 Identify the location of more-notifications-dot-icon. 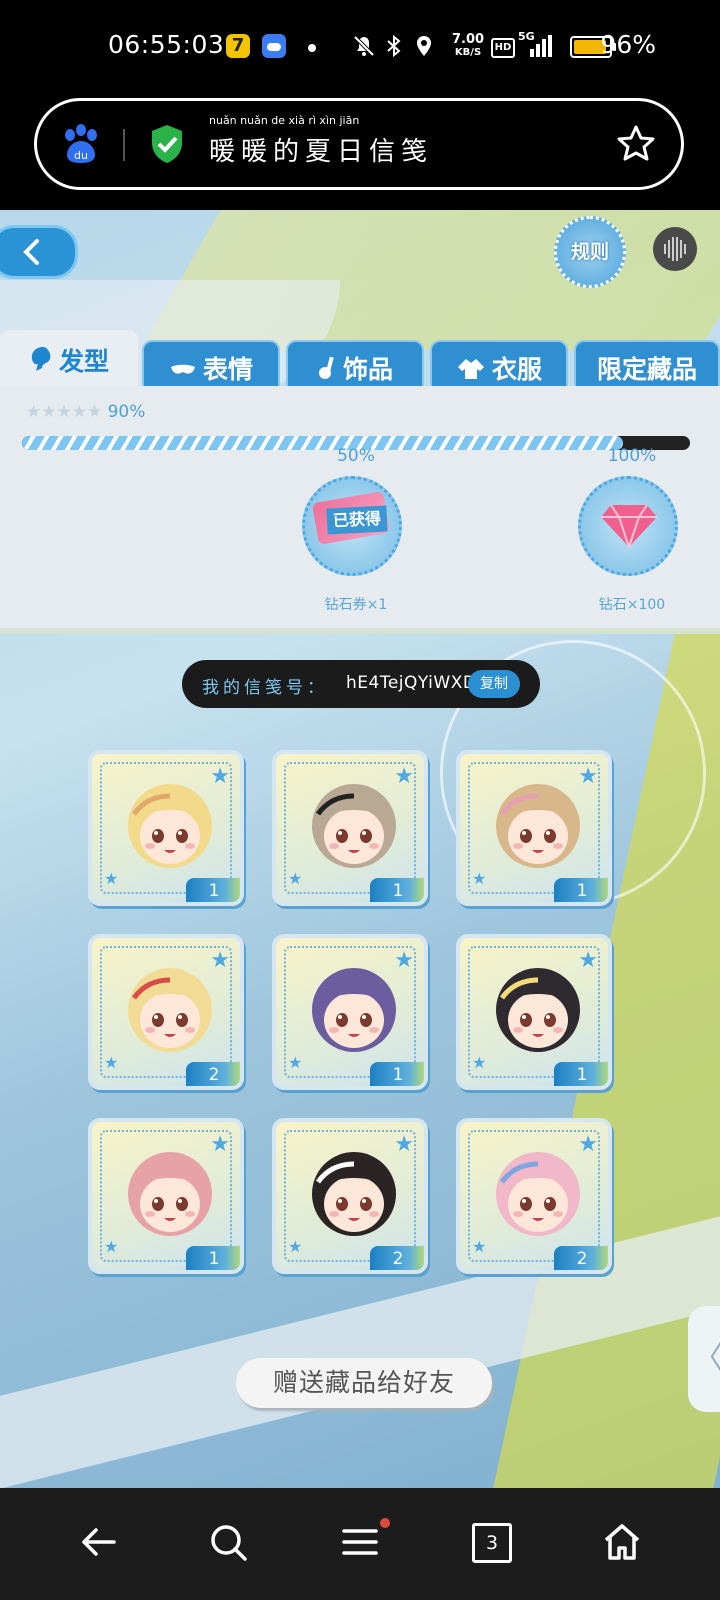
(312, 48).